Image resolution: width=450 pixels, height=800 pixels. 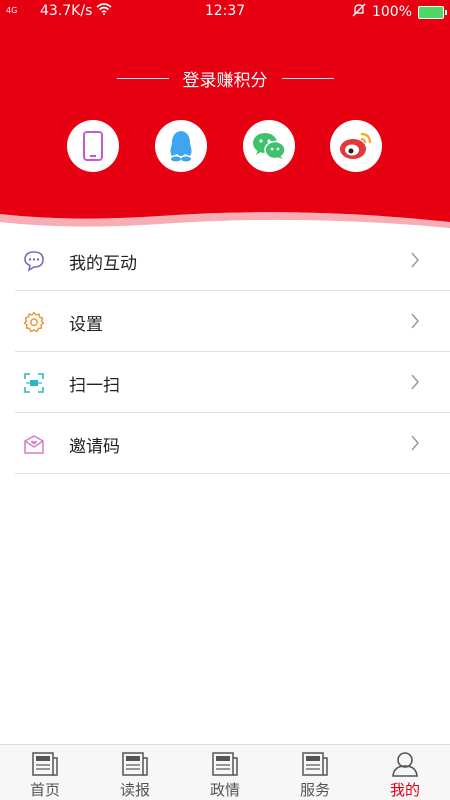 I want to click on weibo-icon, so click(x=356, y=145).